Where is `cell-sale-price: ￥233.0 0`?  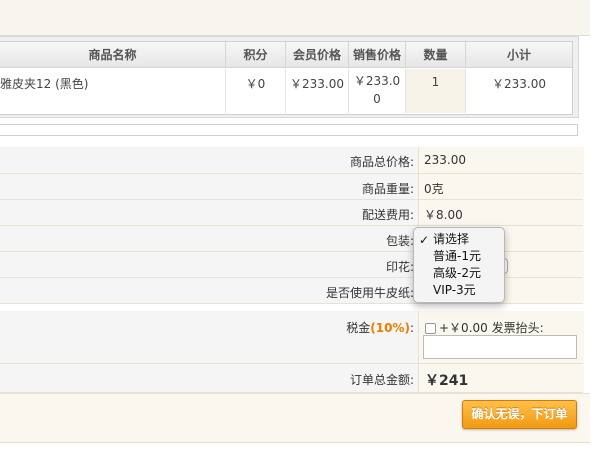
cell-sale-price: ￥233.0 0 is located at coordinates (377, 91).